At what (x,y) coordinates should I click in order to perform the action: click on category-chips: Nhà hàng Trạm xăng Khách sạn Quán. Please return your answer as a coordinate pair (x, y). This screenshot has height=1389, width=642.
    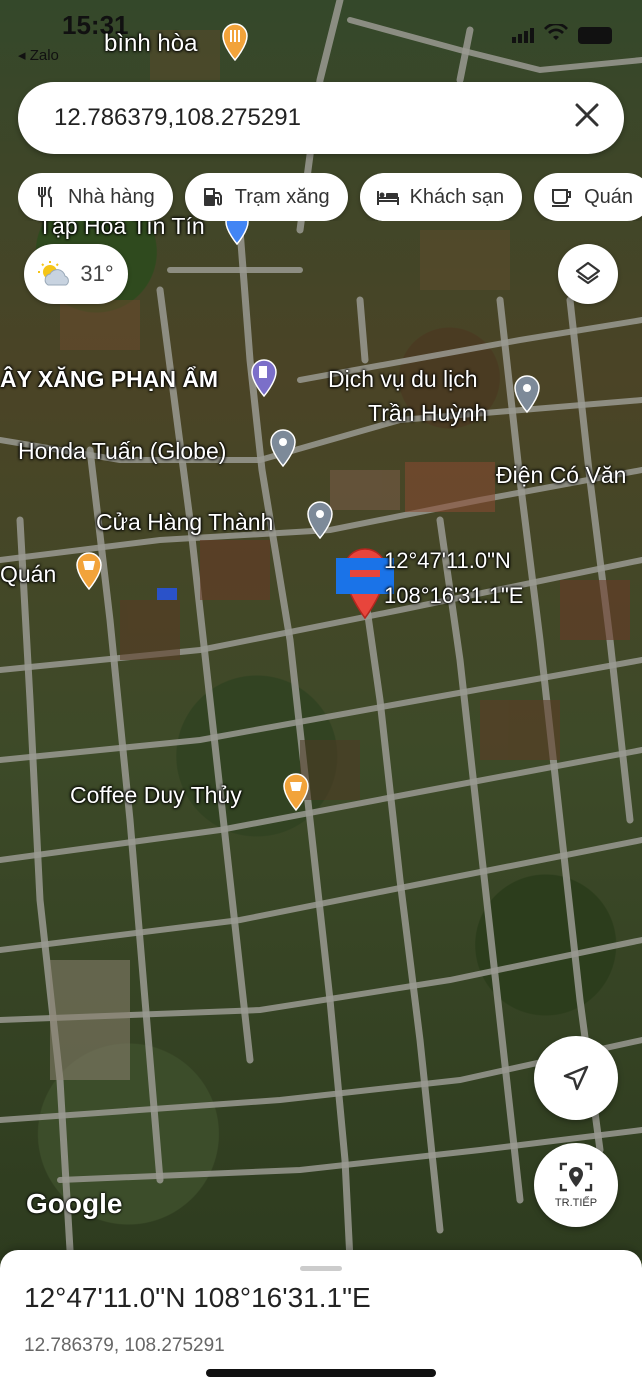
    Looking at the image, I should click on (330, 197).